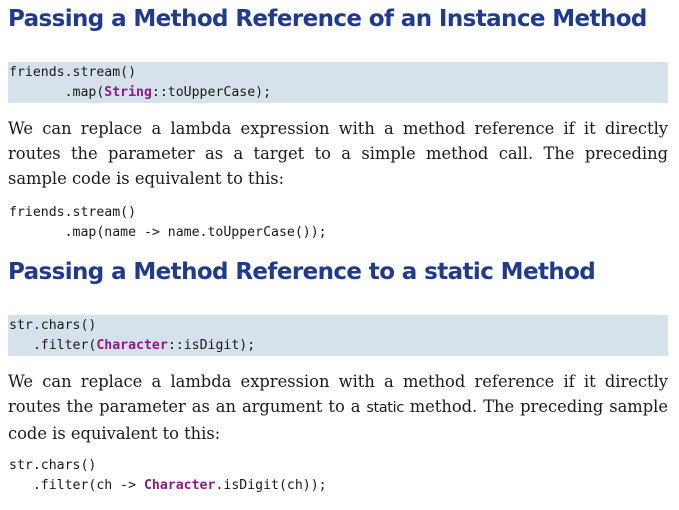  I want to click on code-line-post: .isDigit(ch));, so click(271, 485).